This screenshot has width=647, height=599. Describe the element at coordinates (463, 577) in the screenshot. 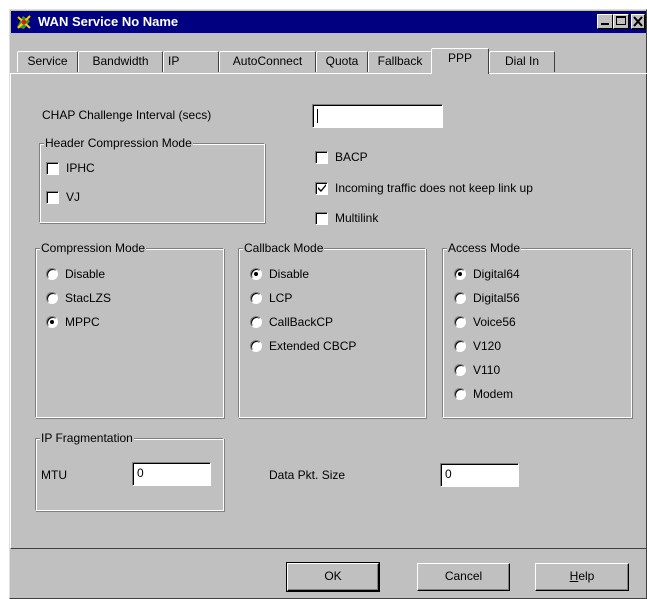

I see `cancel-button: Cancel` at that location.